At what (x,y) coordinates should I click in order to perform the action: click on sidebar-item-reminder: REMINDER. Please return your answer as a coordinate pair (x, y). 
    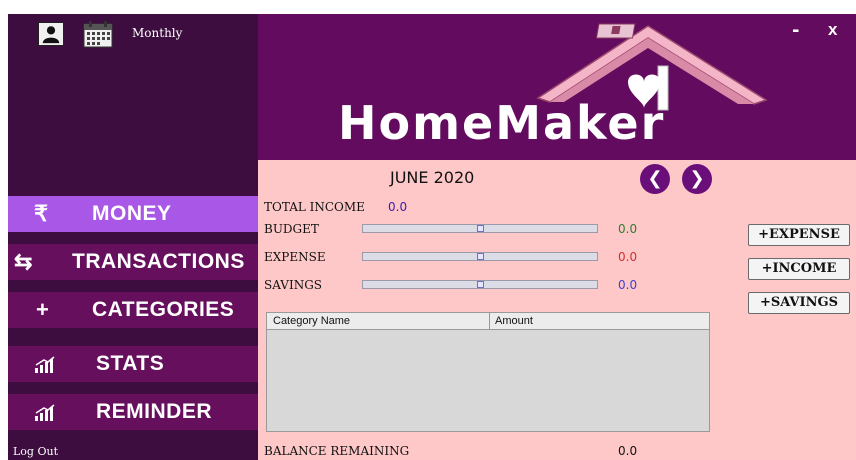
    Looking at the image, I should click on (133, 412).